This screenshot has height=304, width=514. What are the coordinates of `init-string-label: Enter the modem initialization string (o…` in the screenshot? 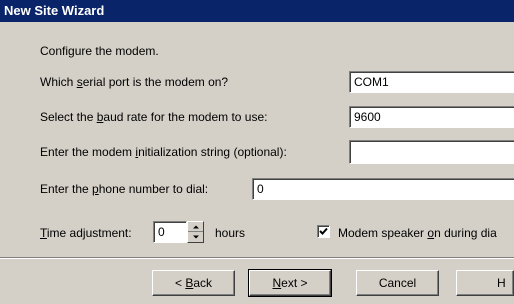 It's located at (163, 152).